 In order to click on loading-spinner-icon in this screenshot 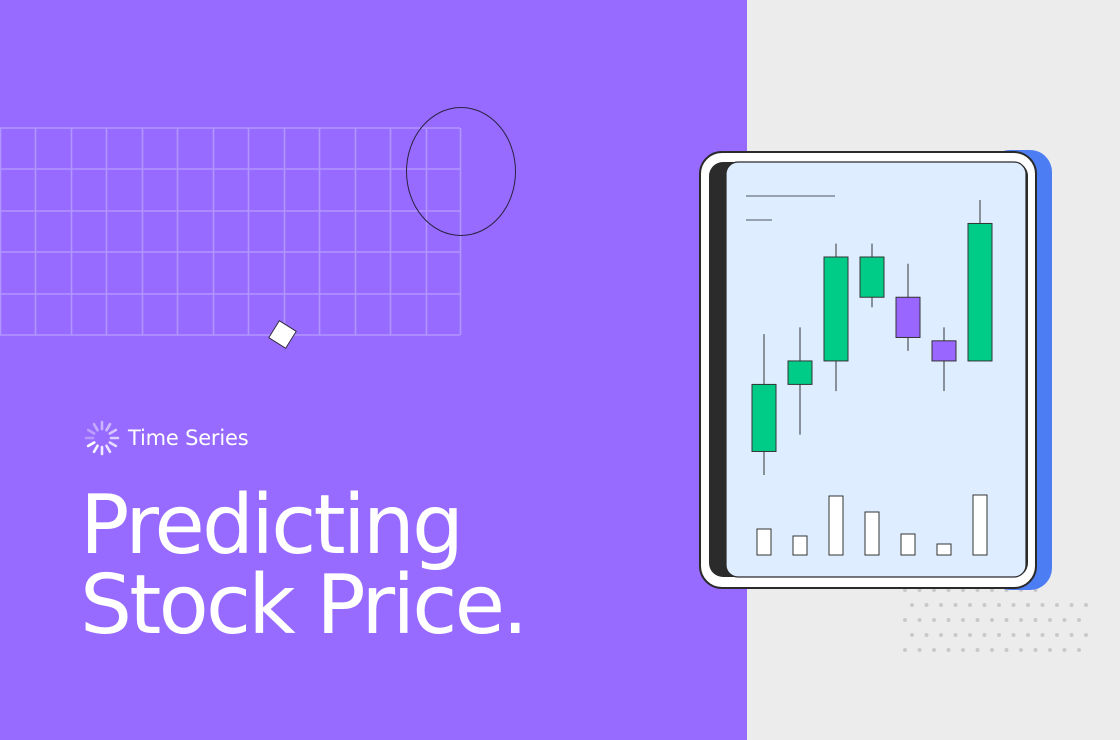, I will do `click(102, 438)`.